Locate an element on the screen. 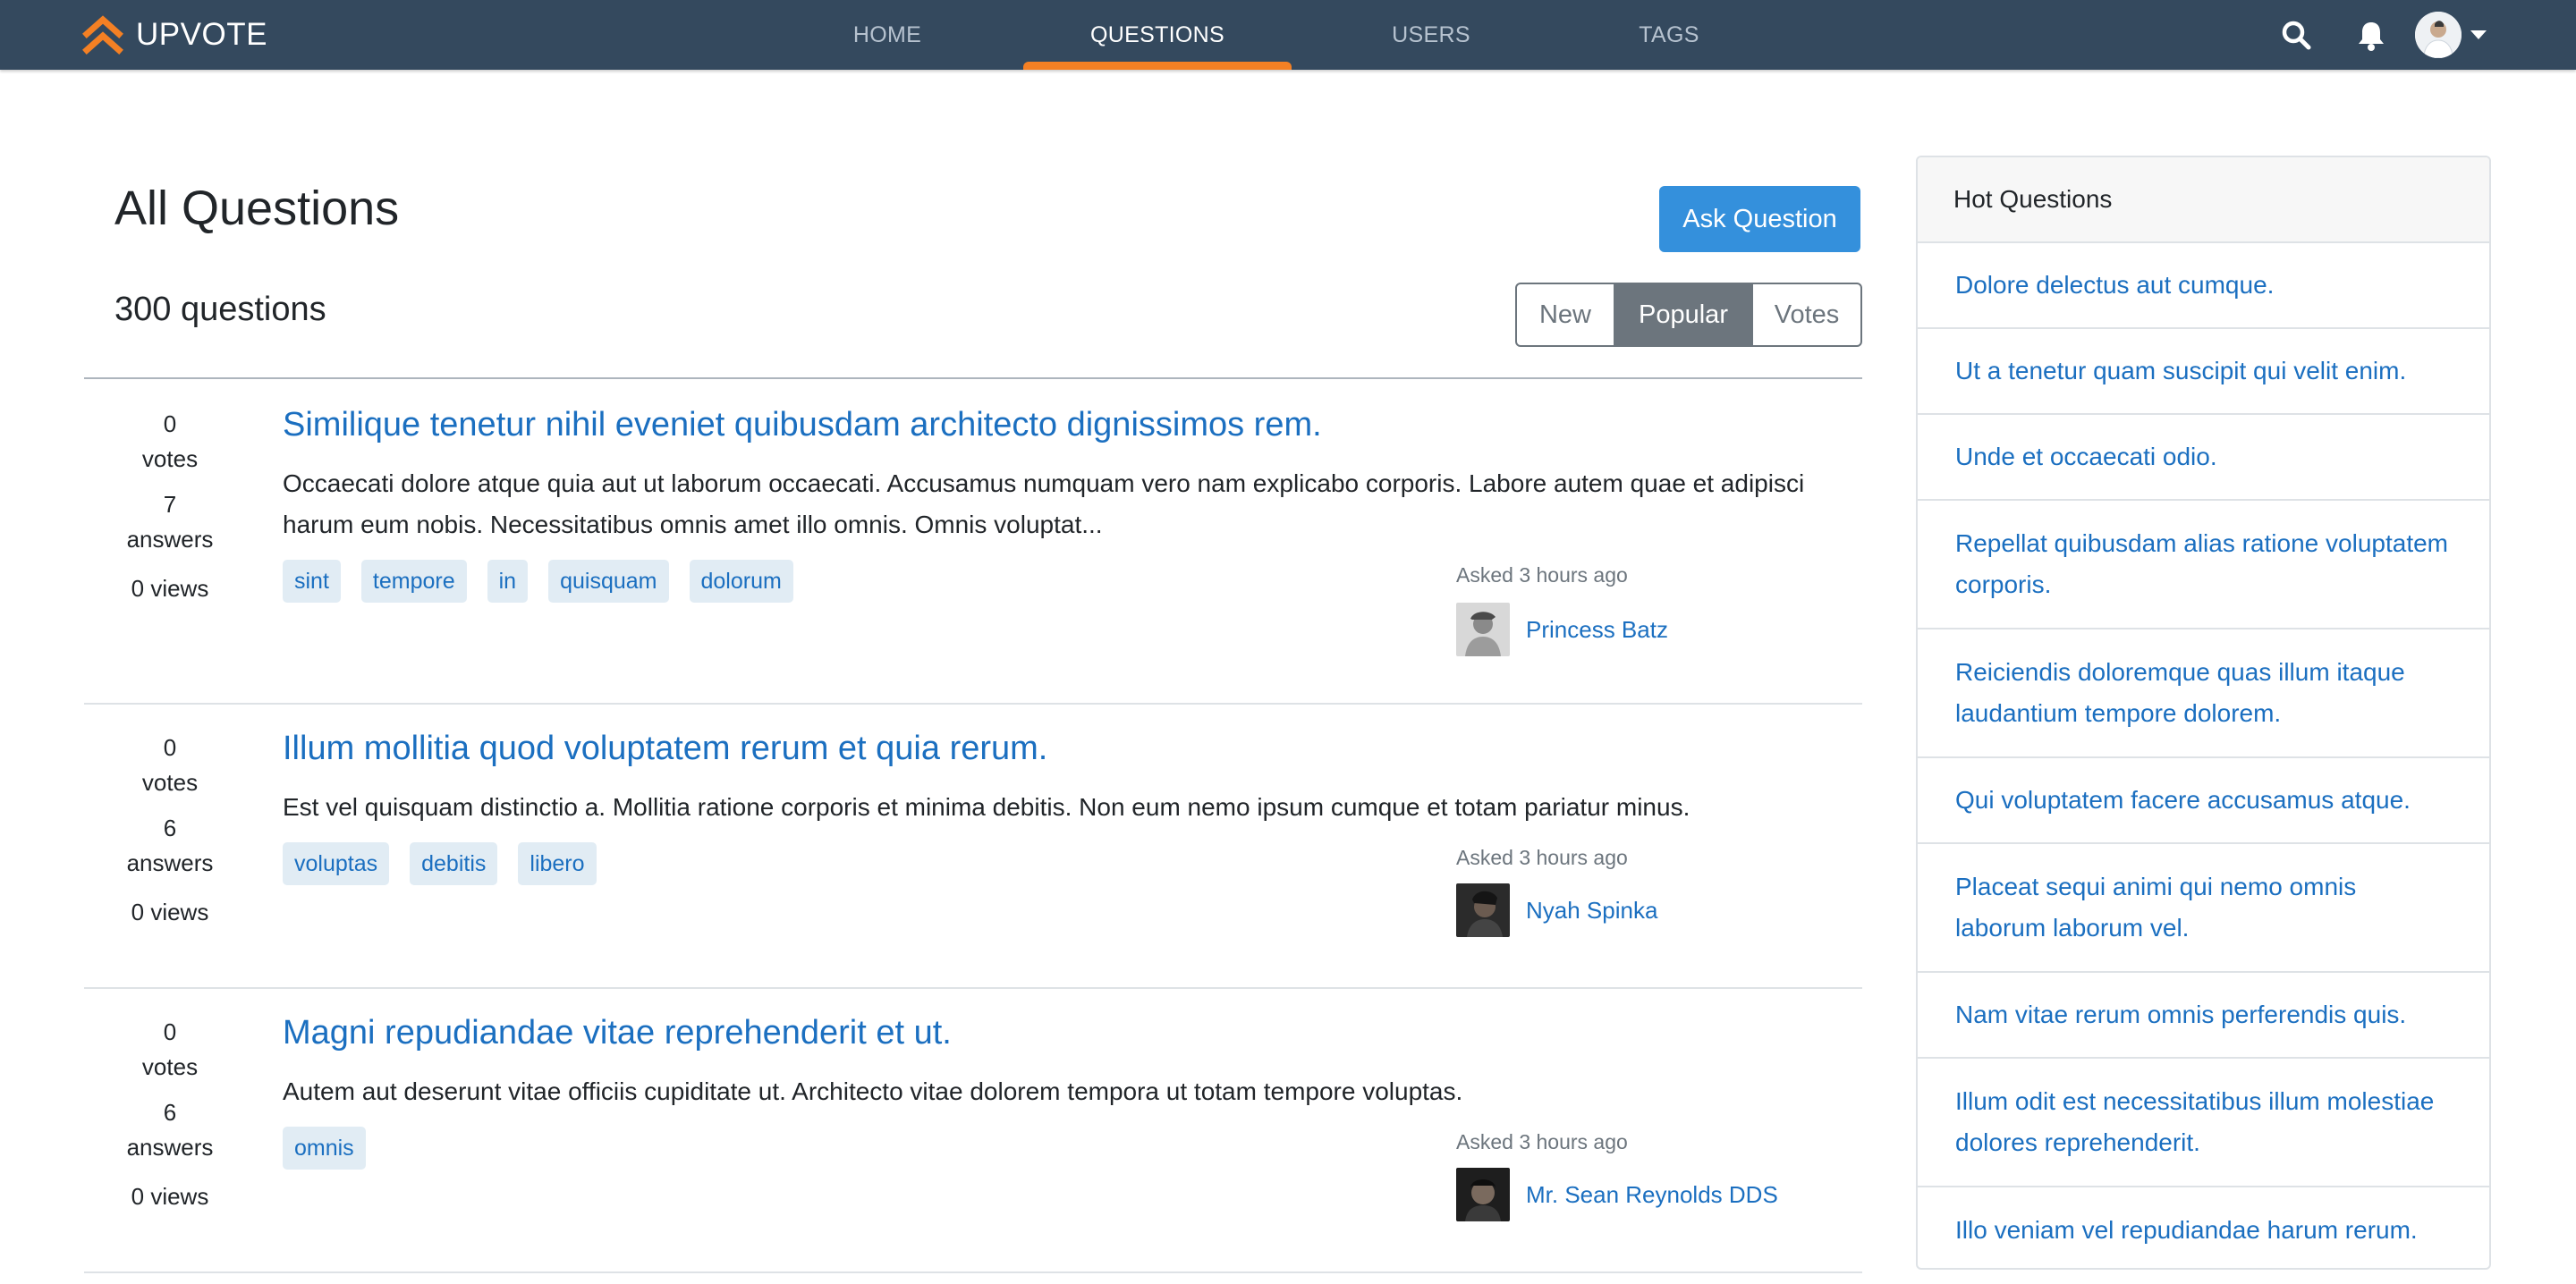  question-tags: voluptas debitis libero is located at coordinates (450, 863).